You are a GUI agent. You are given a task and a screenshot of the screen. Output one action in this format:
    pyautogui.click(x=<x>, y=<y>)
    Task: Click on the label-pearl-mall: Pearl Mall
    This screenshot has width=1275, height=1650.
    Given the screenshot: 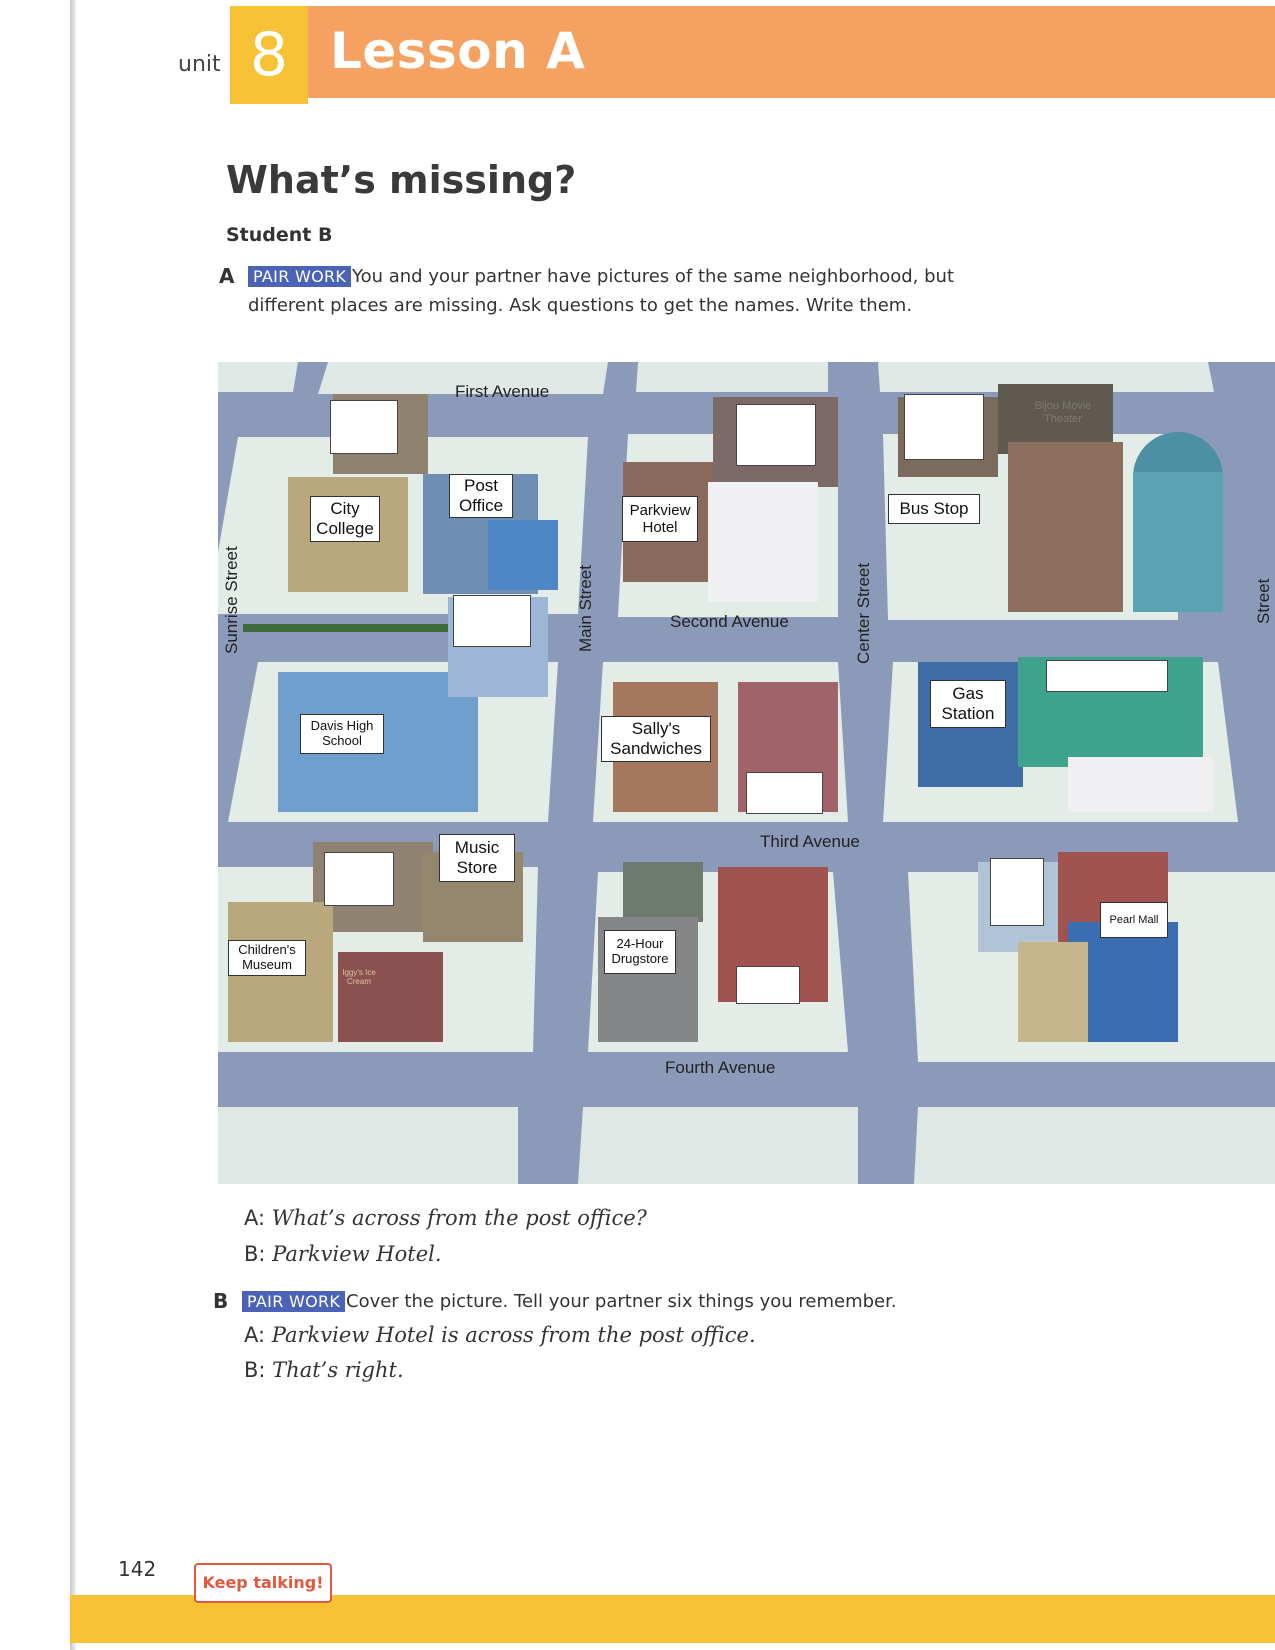 What is the action you would take?
    pyautogui.click(x=1134, y=920)
    